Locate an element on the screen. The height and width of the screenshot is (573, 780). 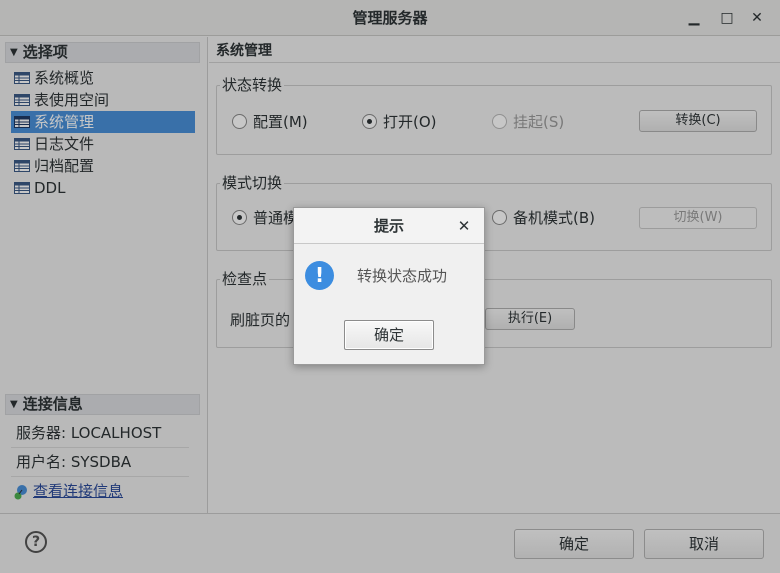
message-dialog: 提示 ✕ ! 转换状态成功 确定 is located at coordinates (389, 286).